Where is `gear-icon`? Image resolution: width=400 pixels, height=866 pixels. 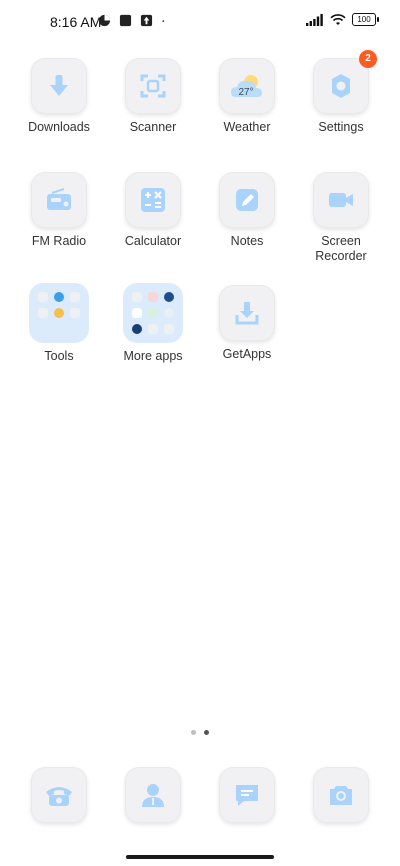
gear-icon is located at coordinates (341, 86).